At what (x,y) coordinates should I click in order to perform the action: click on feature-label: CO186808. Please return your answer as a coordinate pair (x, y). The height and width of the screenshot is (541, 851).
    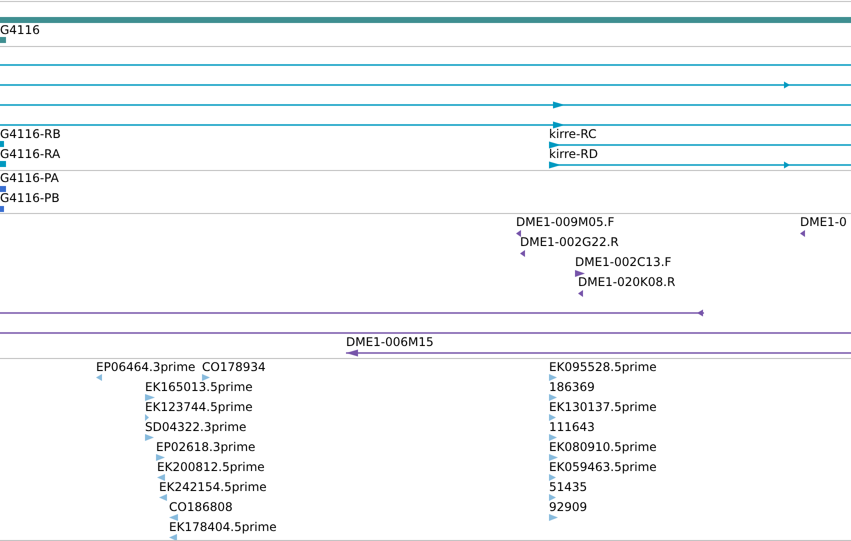
    Looking at the image, I should click on (201, 507).